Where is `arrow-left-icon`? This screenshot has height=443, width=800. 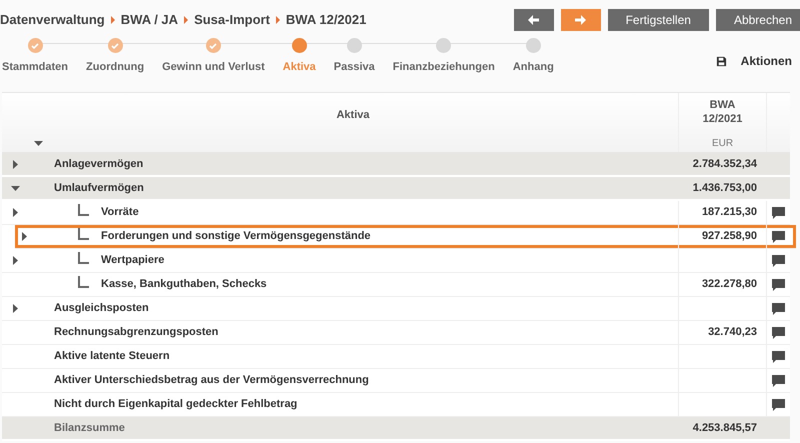
arrow-left-icon is located at coordinates (534, 20).